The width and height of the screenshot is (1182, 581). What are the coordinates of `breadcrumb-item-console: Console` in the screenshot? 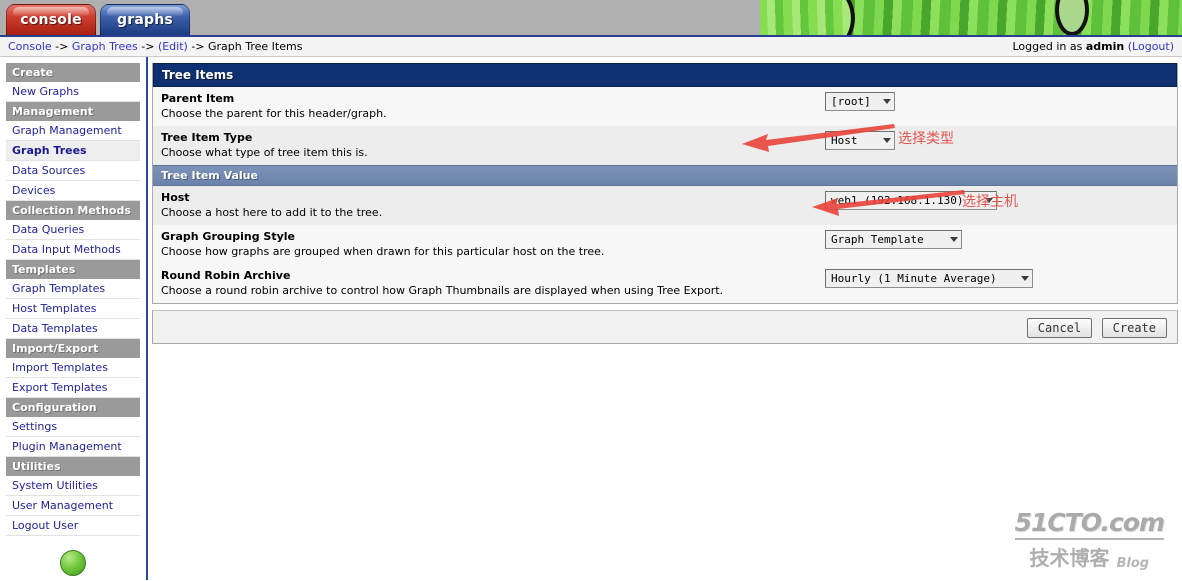 It's located at (30, 46).